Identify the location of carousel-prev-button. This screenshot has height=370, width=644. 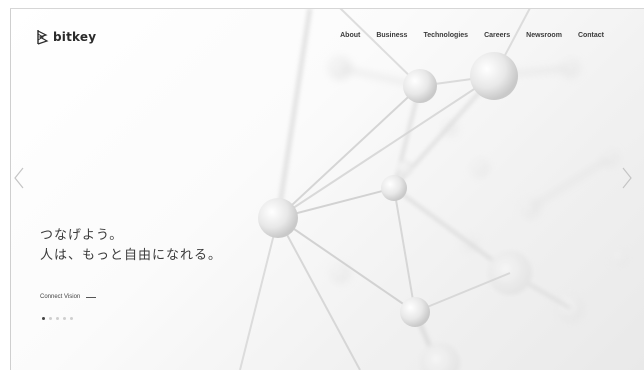
(19, 178).